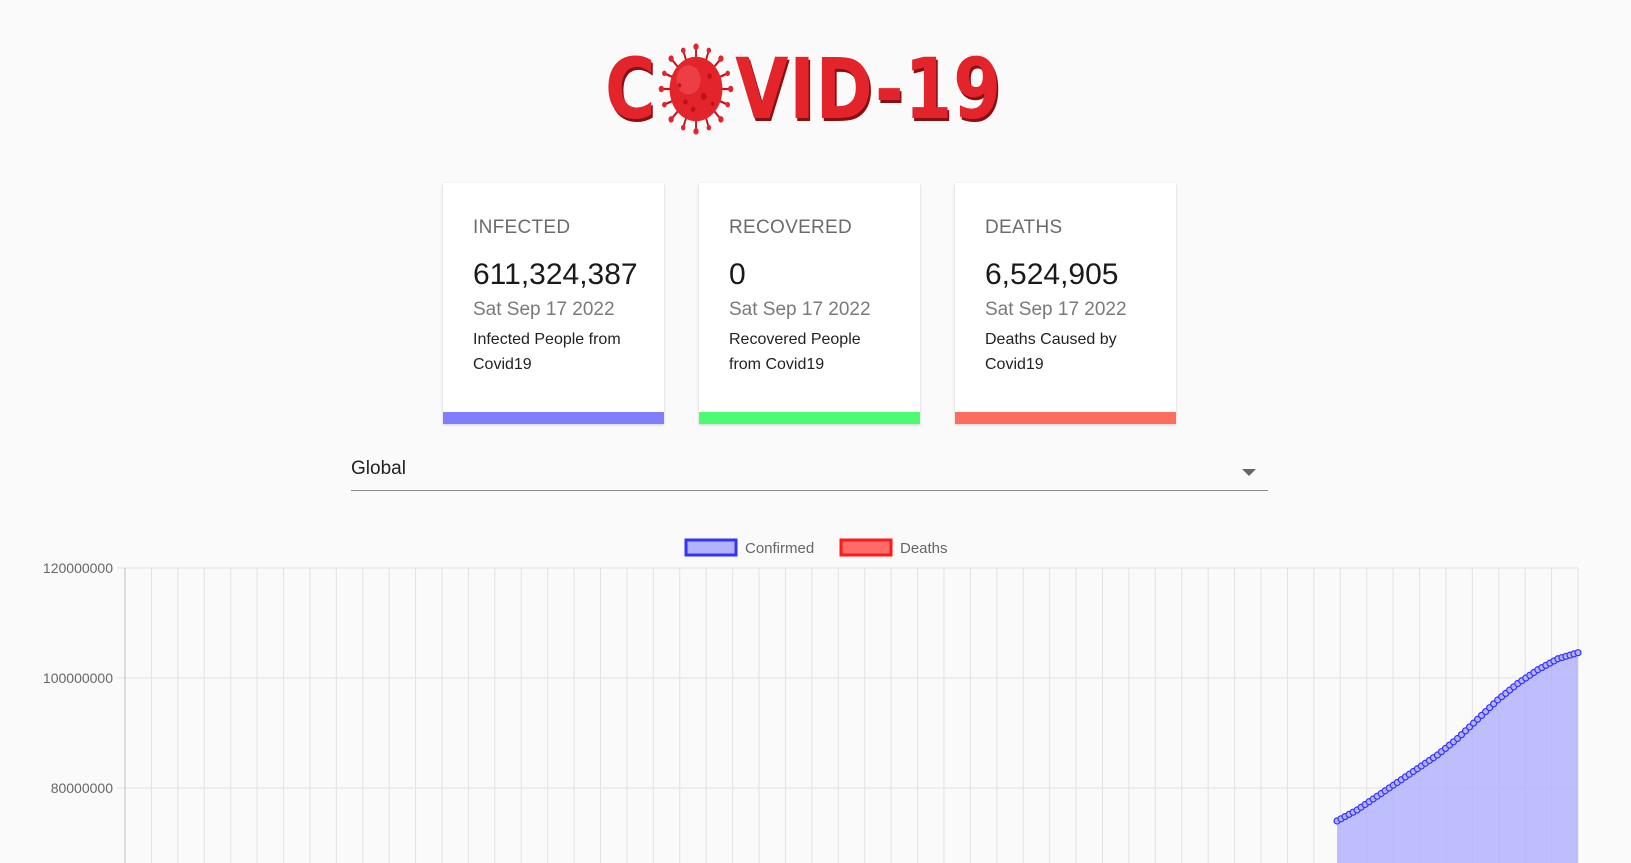  I want to click on covid-19-logo: C VID-19, so click(847, 89).